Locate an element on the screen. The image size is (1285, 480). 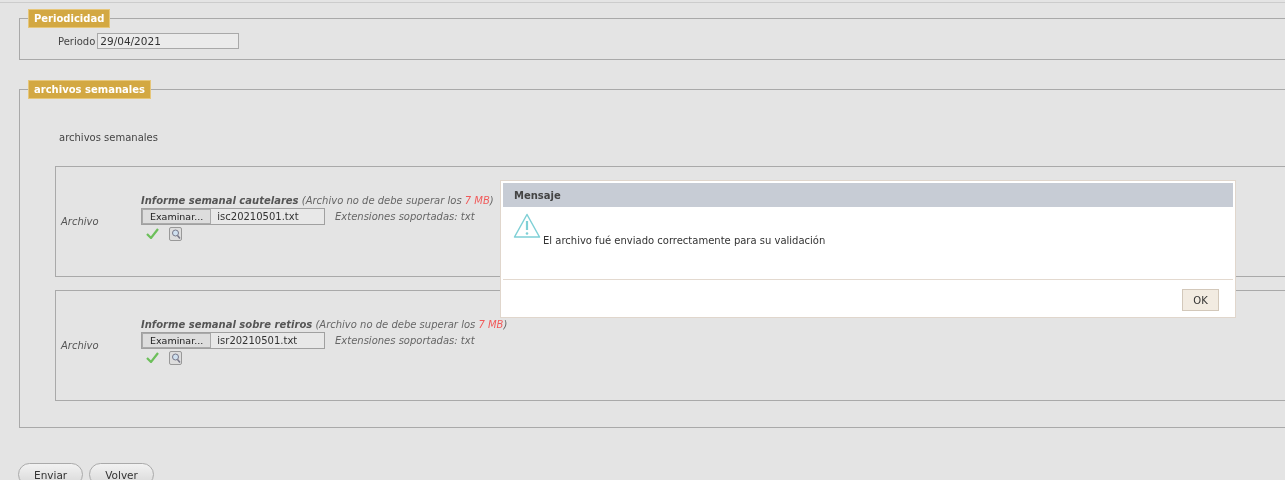
file-input: Examinar... isc20210501.txt is located at coordinates (233, 216).